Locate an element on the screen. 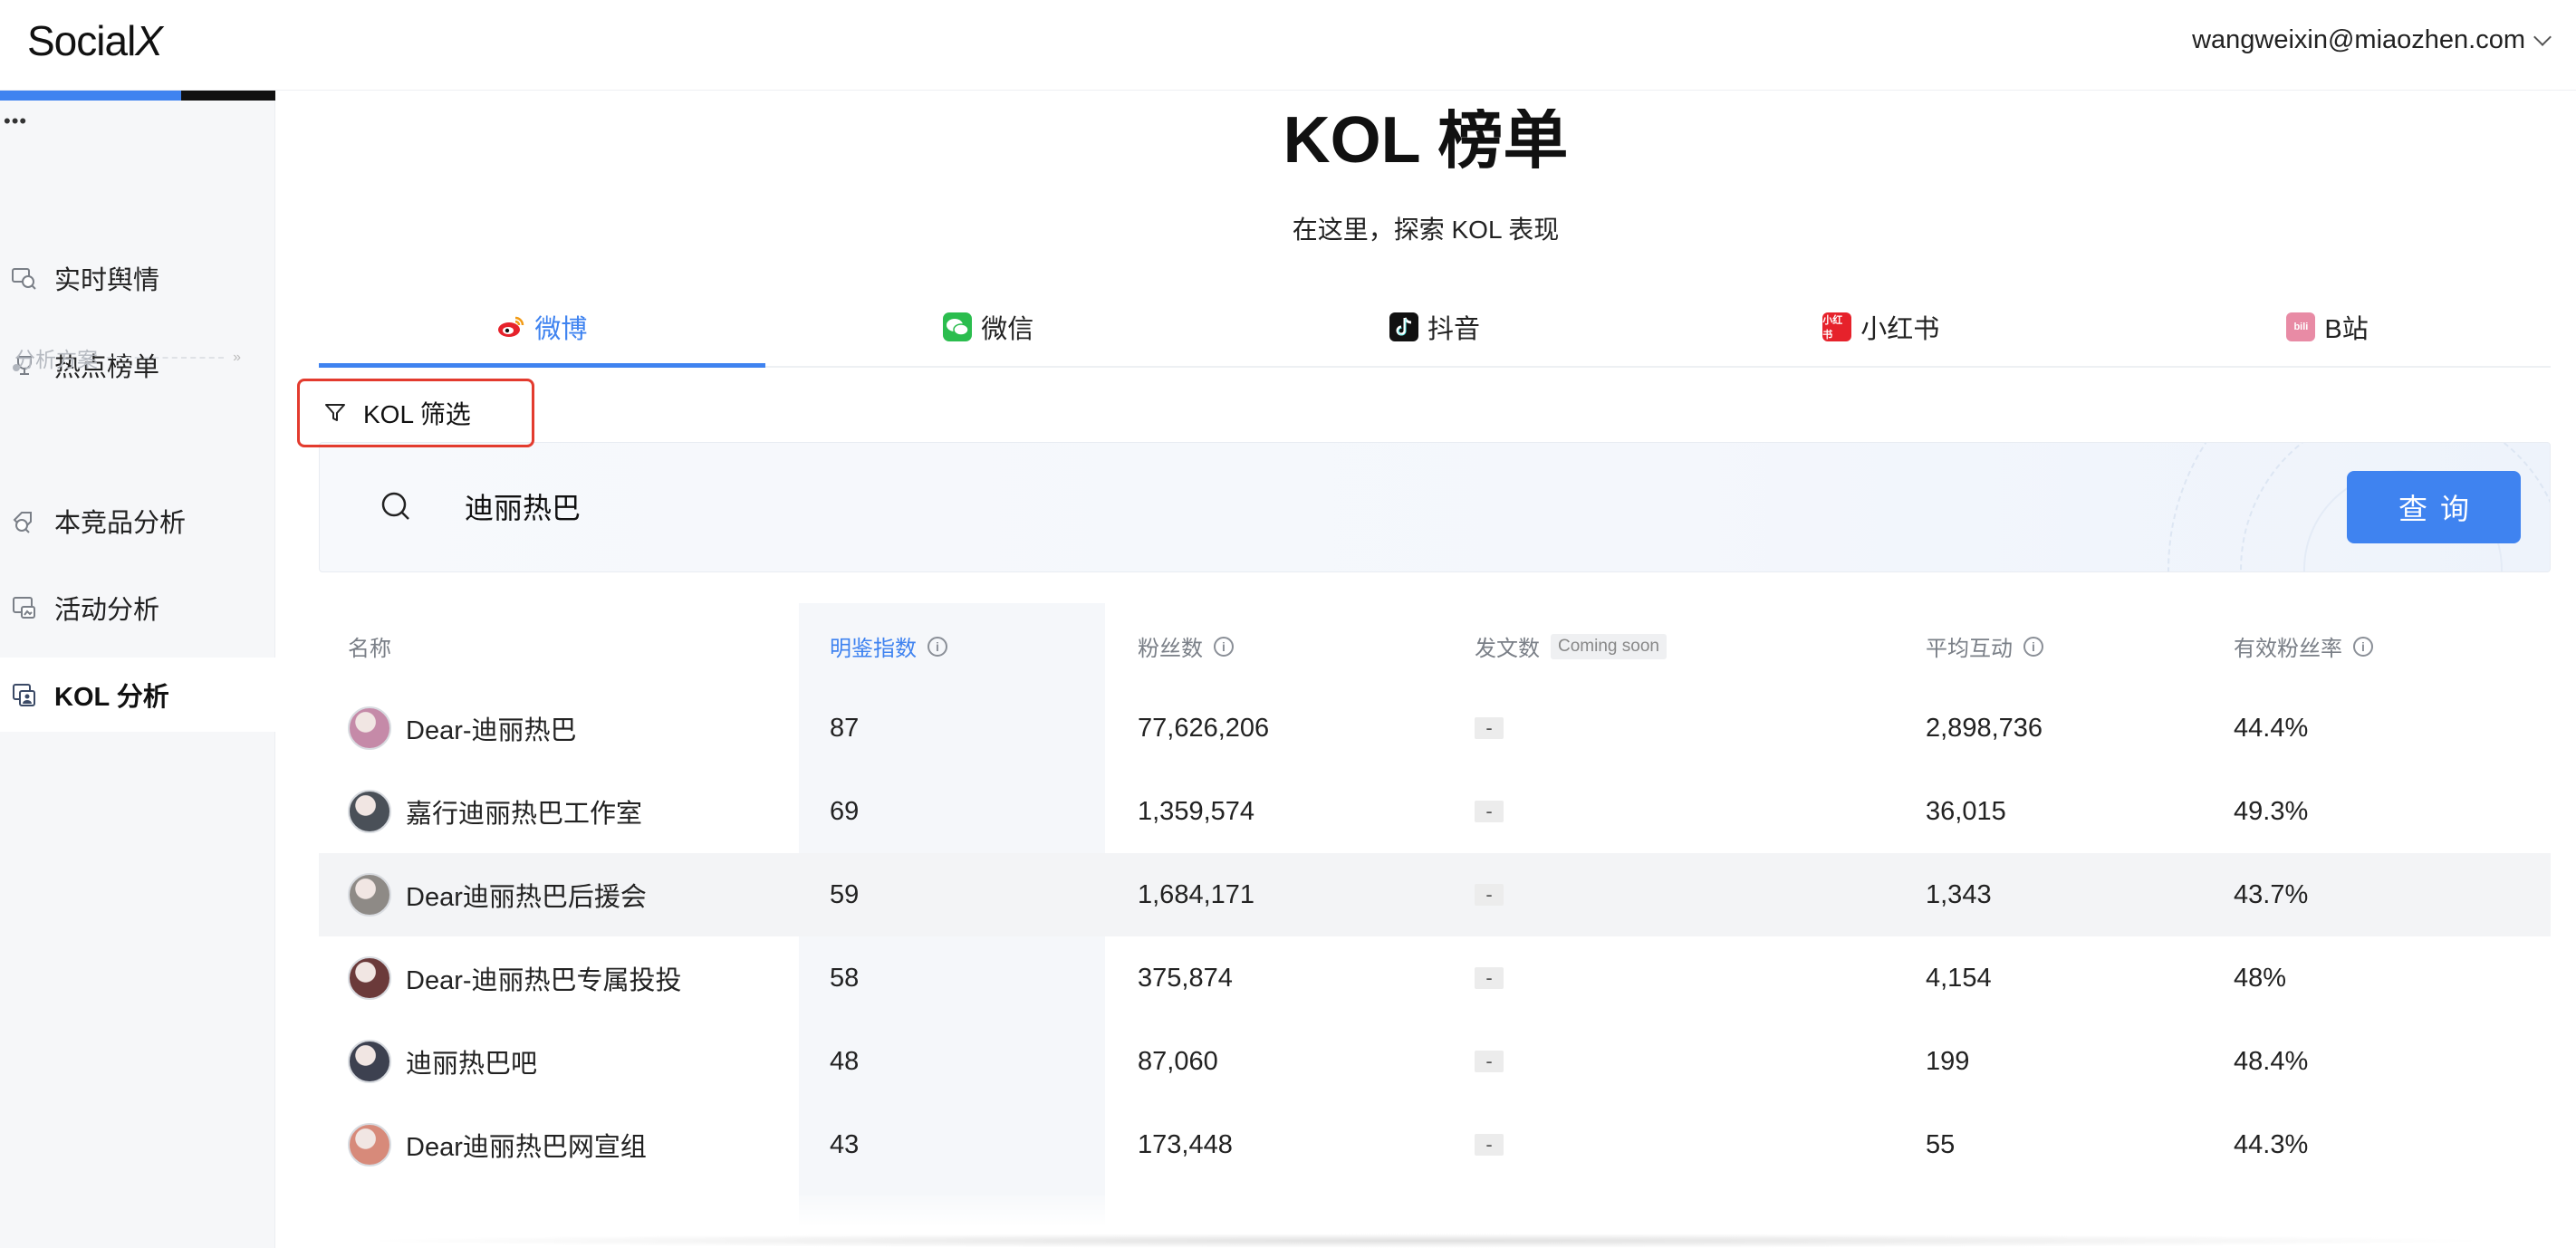 The width and height of the screenshot is (2576, 1248). kol-name: Dear-迪丽热巴 is located at coordinates (491, 730).